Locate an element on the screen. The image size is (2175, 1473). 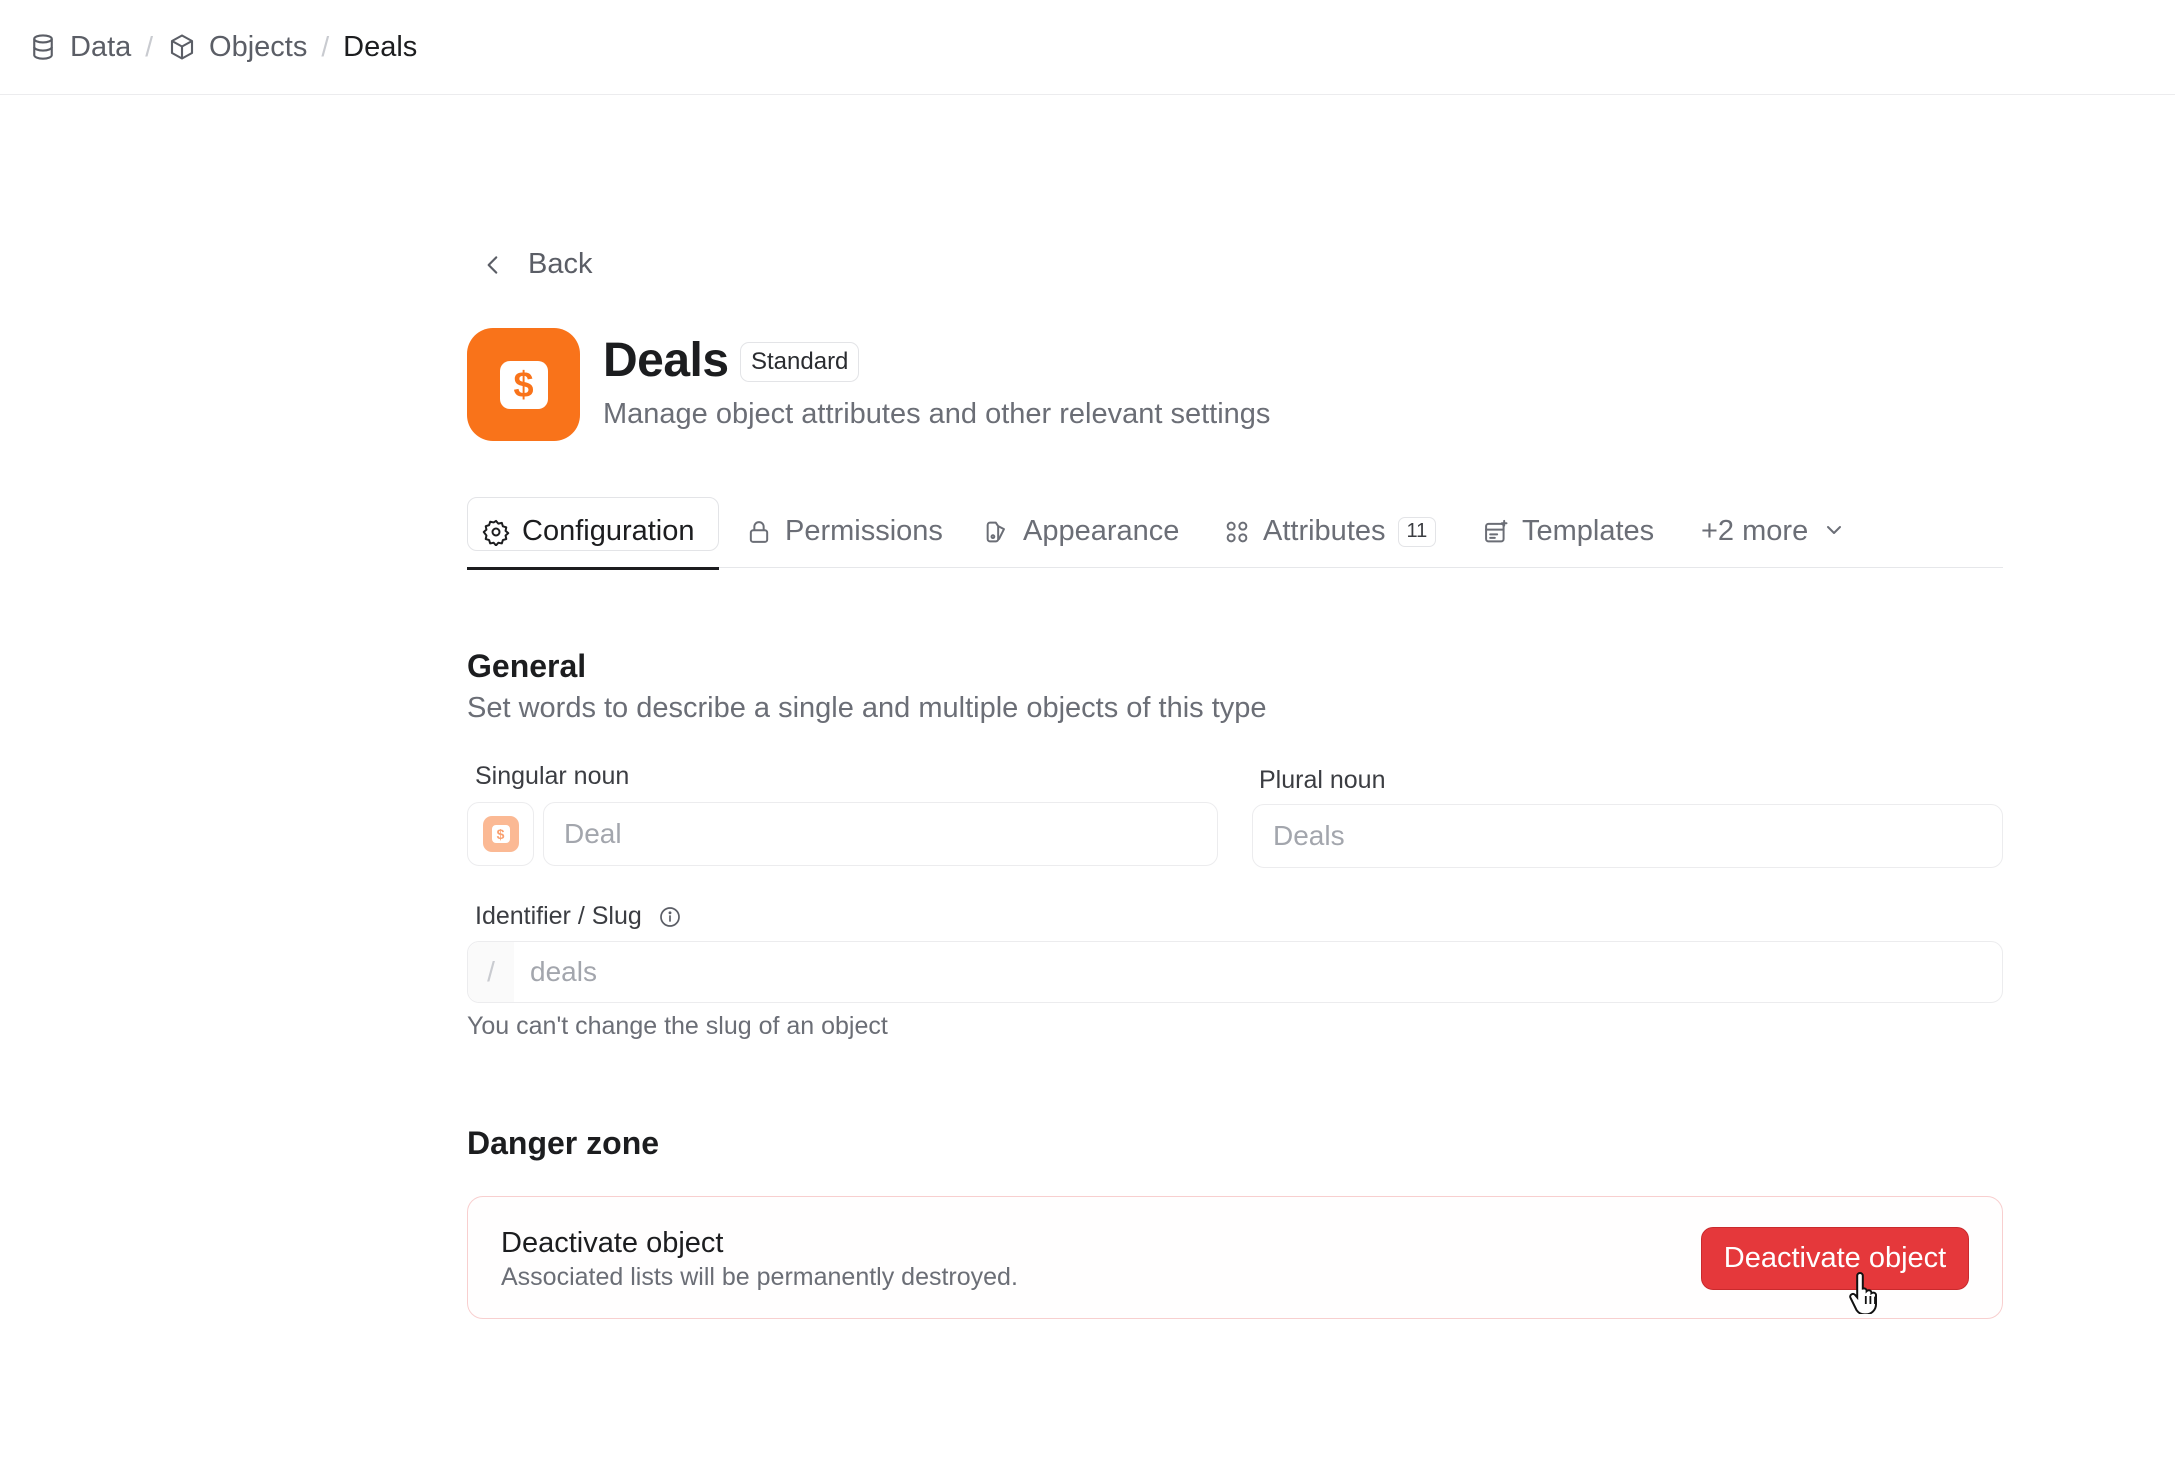
tab-more: +2 more is located at coordinates (1775, 531).